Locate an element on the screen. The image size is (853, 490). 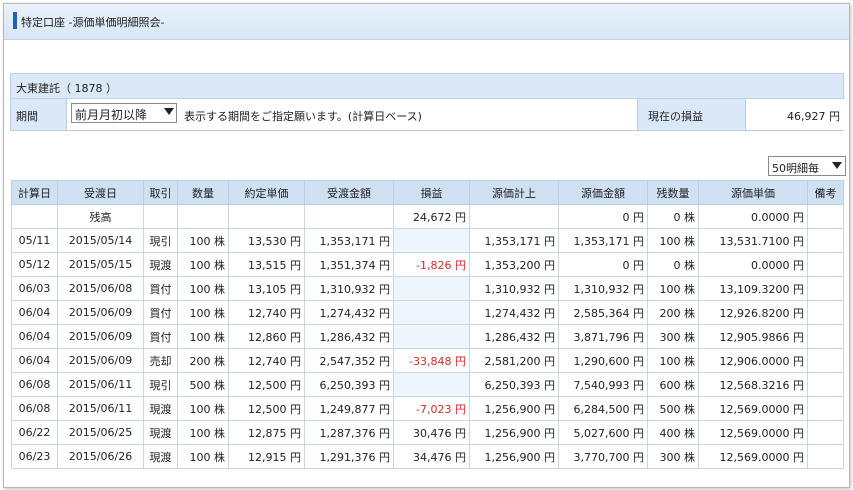
table-cell: -7,023 円 is located at coordinates (431, 408).